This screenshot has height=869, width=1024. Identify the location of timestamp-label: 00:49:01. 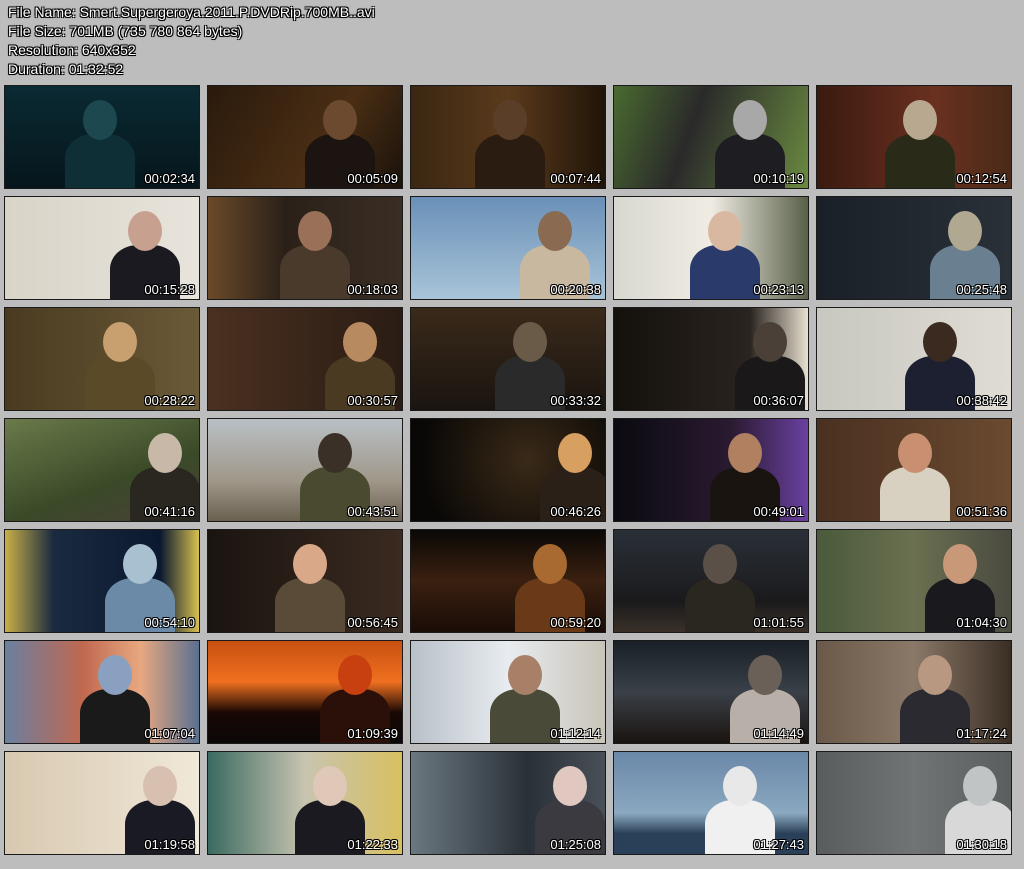
(778, 511).